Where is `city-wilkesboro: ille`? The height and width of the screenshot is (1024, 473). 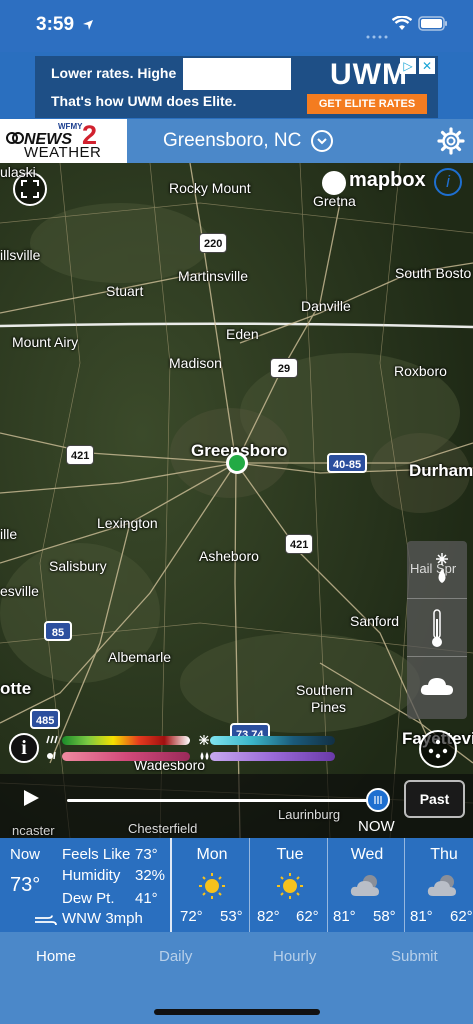 city-wilkesboro: ille is located at coordinates (9, 534).